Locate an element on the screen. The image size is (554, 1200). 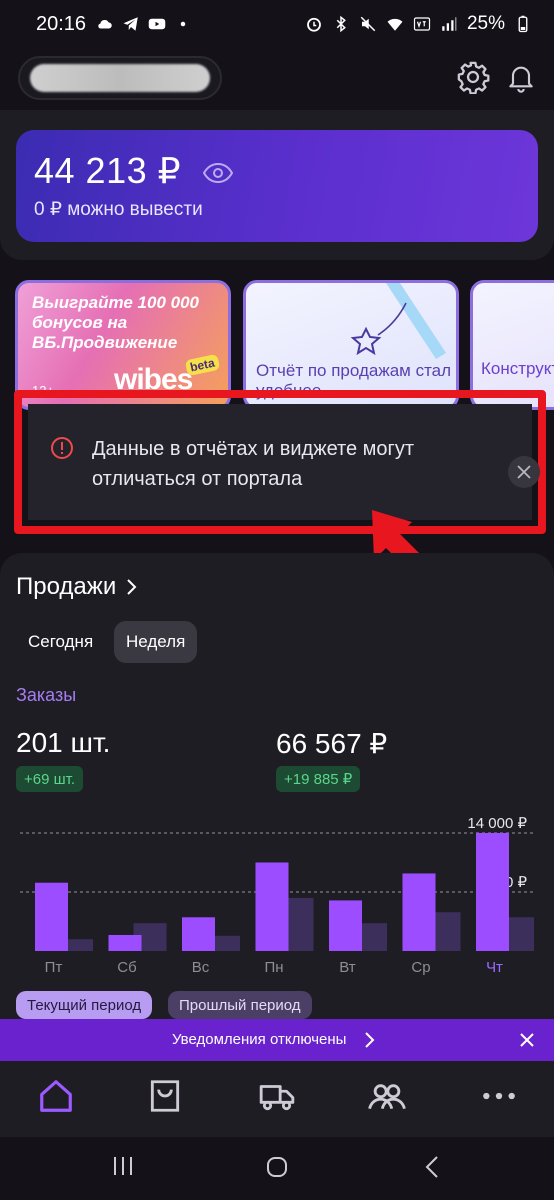
notifications-disabled-text: Уведомления отключены is located at coordinates (259, 1039).